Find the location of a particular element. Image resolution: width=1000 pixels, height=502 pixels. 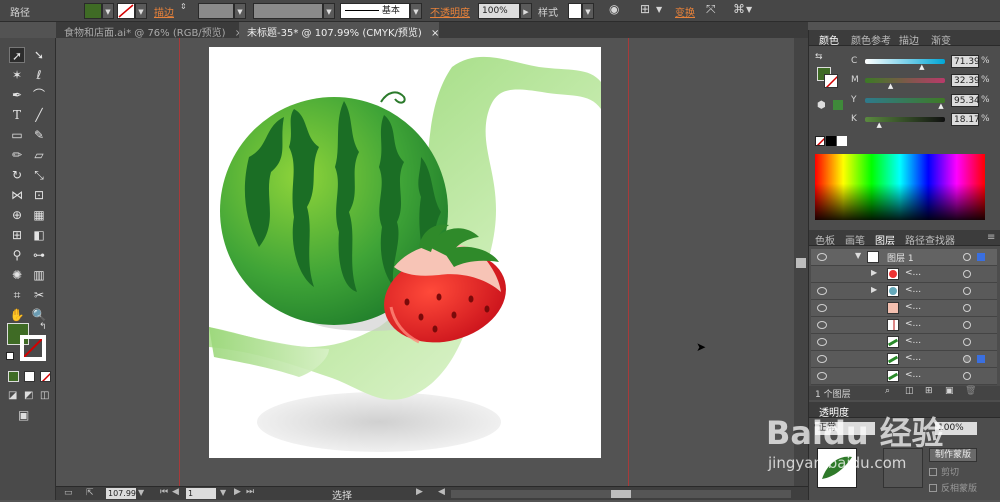

type-tool-icon: T is located at coordinates (17, 115).